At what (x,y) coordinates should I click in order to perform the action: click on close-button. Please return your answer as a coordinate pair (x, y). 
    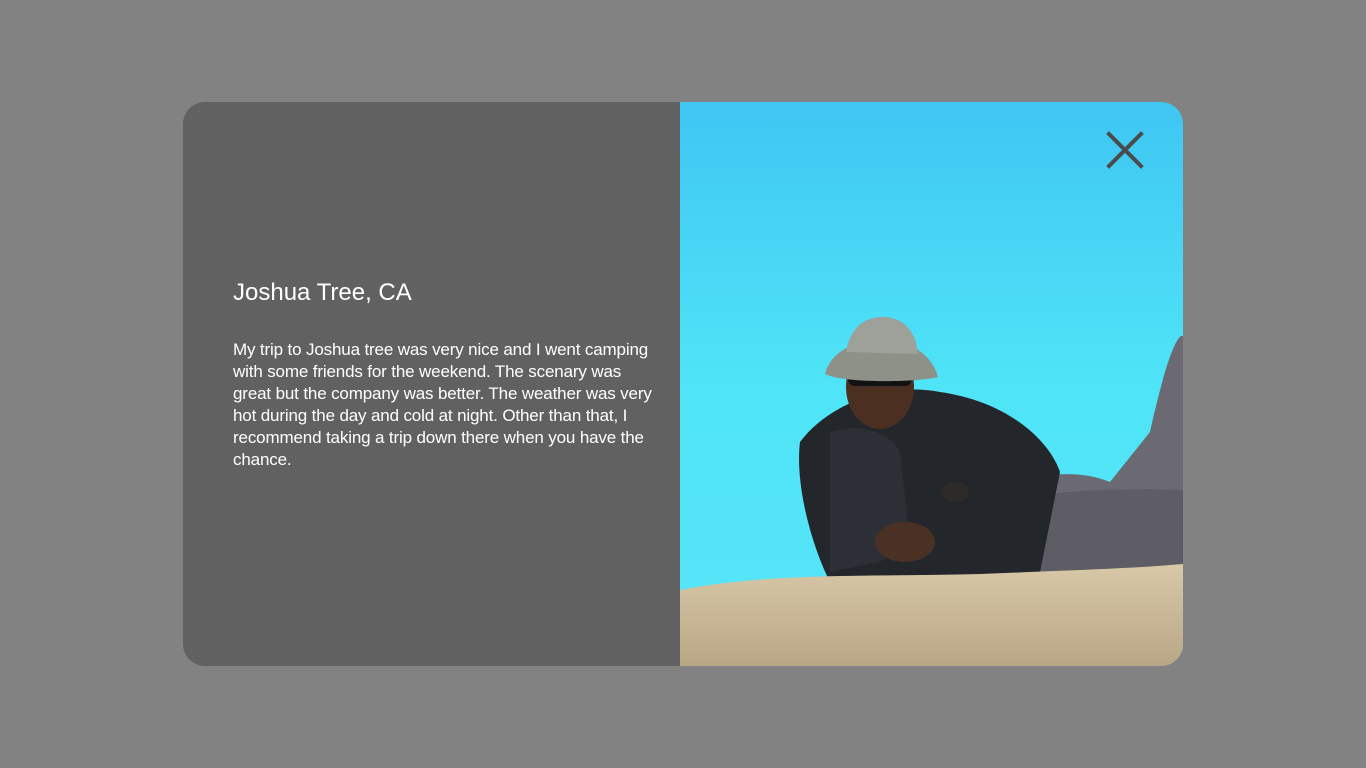
    Looking at the image, I should click on (1129, 154).